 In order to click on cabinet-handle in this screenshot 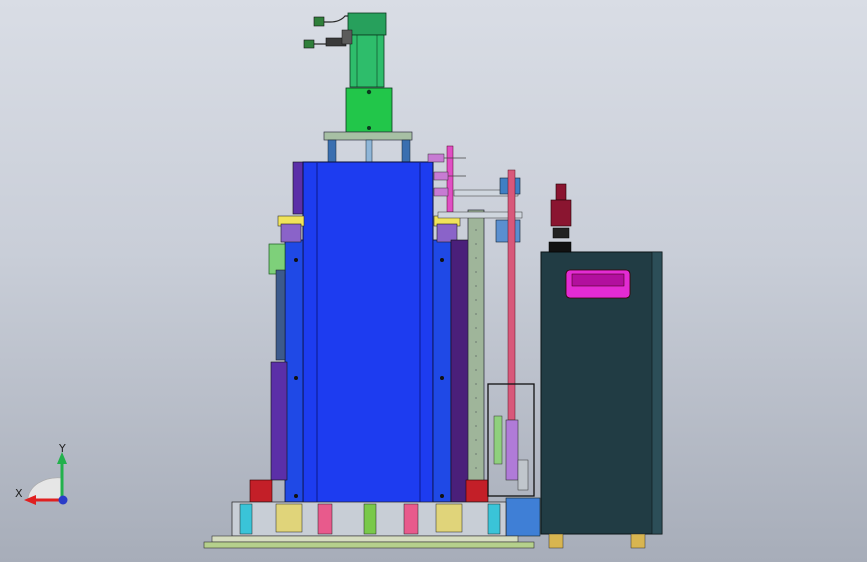, I will do `click(598, 284)`.